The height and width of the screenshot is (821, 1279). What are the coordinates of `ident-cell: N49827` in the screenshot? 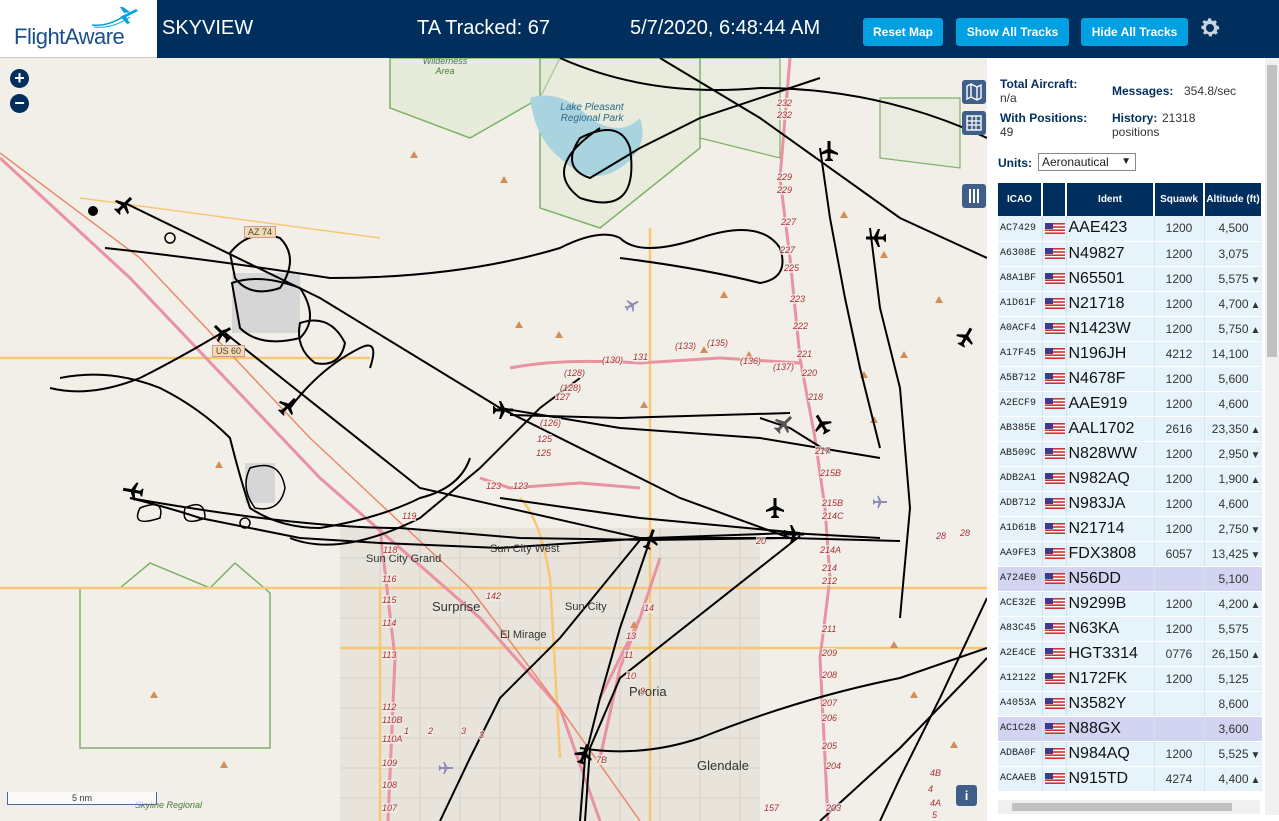 It's located at (1110, 254).